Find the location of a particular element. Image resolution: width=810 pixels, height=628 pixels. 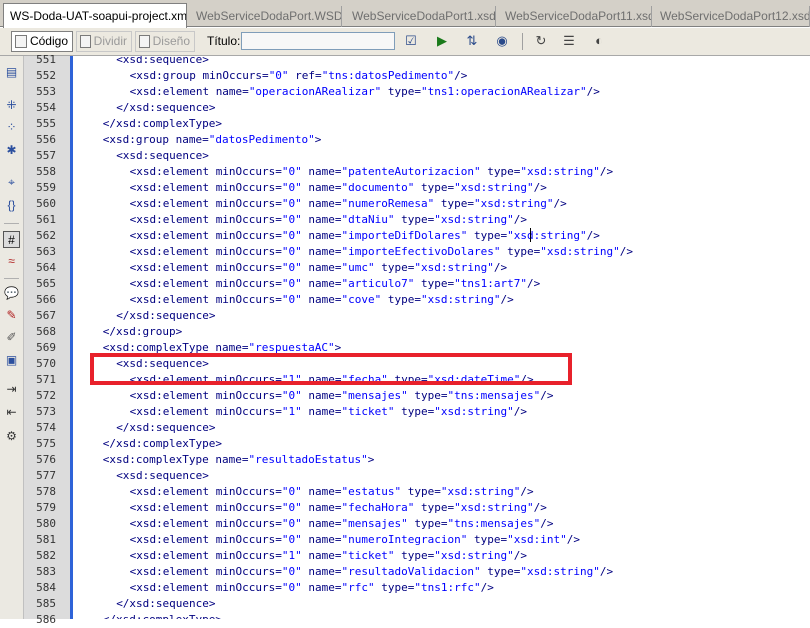

xml-tag: <xsd:complexType is located at coordinates (159, 459).